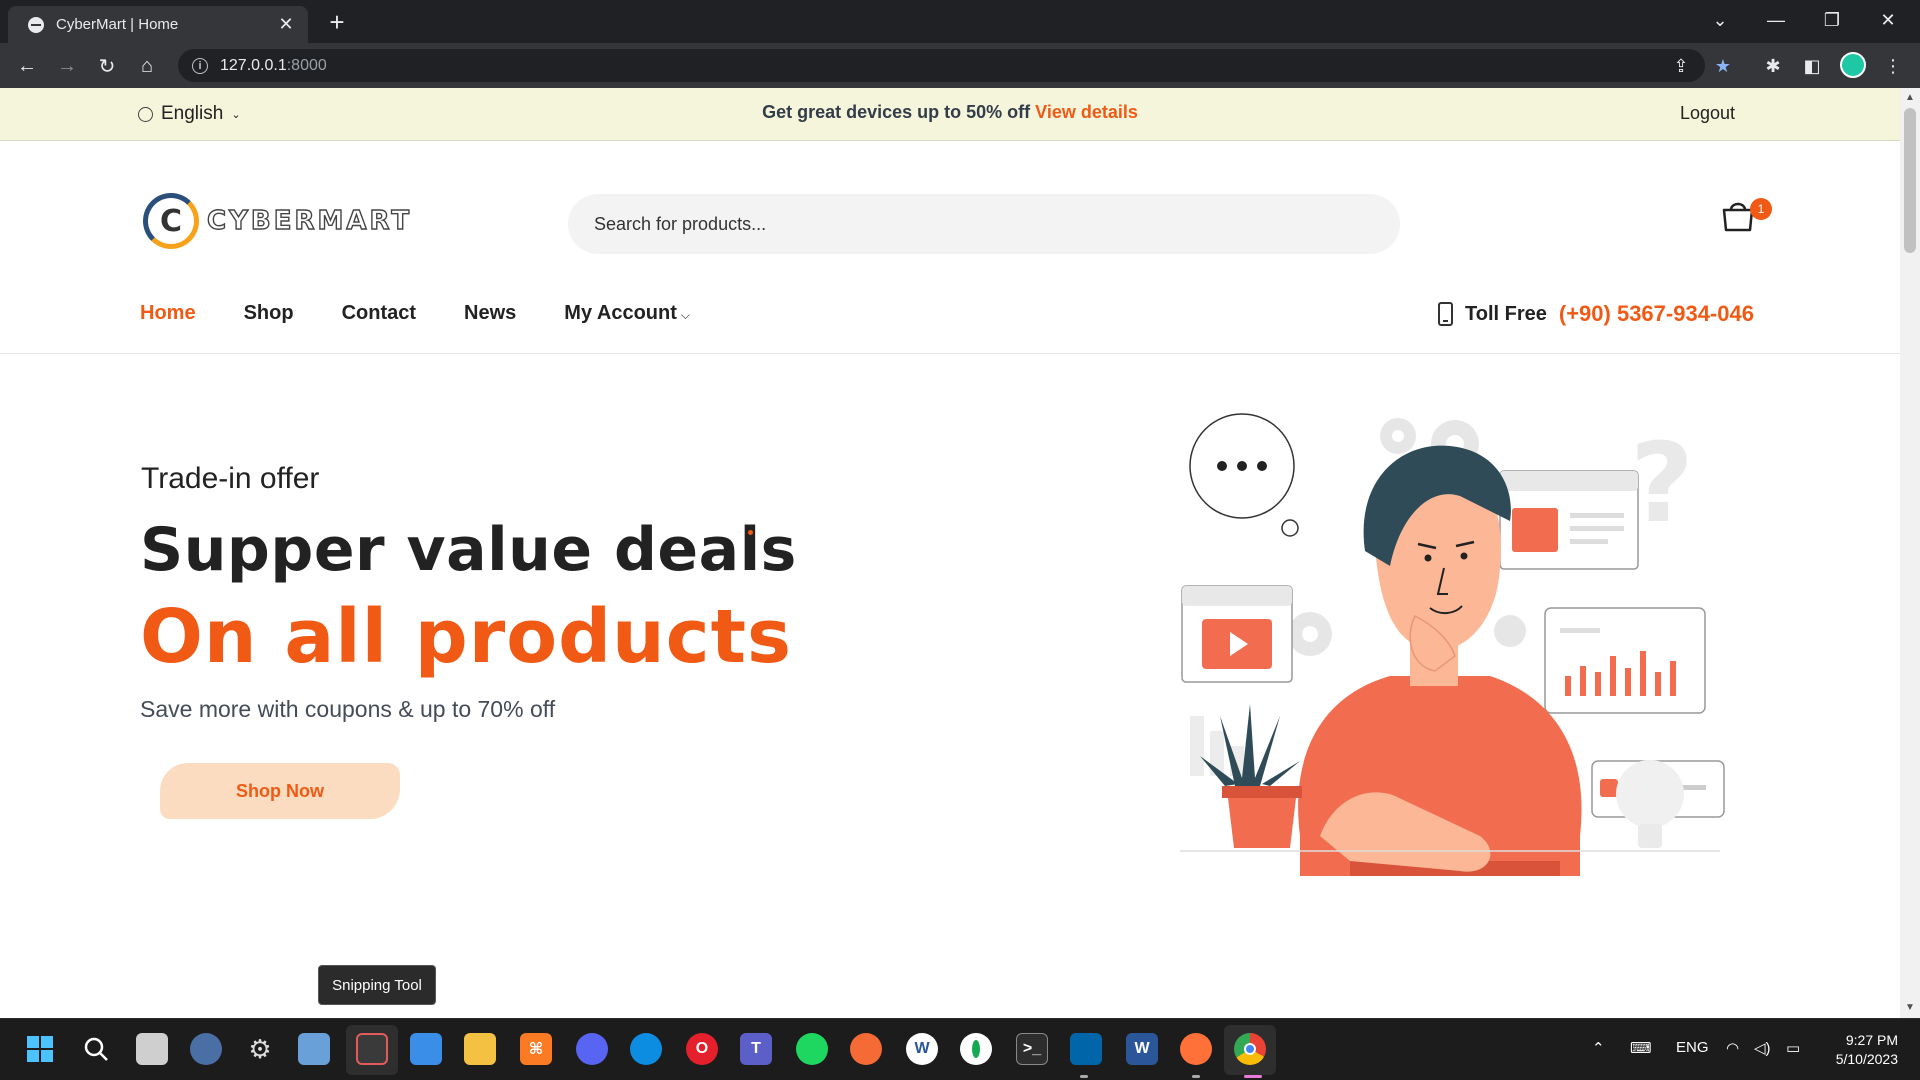 This screenshot has height=1080, width=1920. What do you see at coordinates (984, 224) in the screenshot?
I see `search-input` at bounding box center [984, 224].